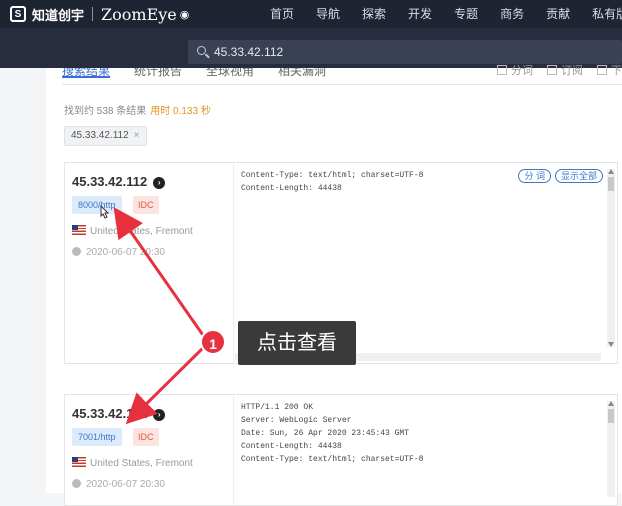 The image size is (622, 506). Describe the element at coordinates (374, 14) in the screenshot. I see `nav-explore: 探索` at that location.